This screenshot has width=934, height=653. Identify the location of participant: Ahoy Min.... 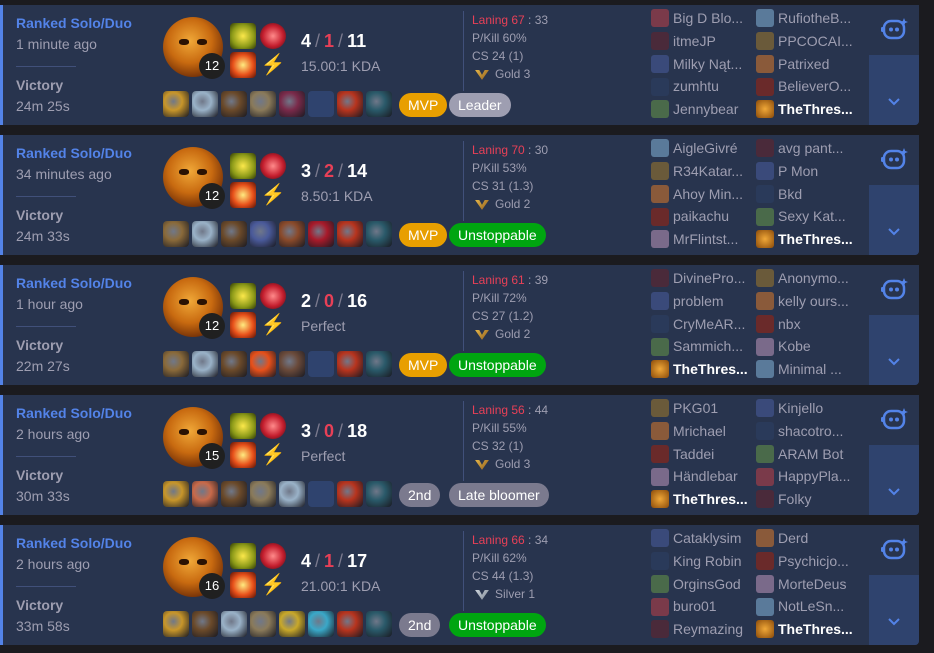
(703, 194).